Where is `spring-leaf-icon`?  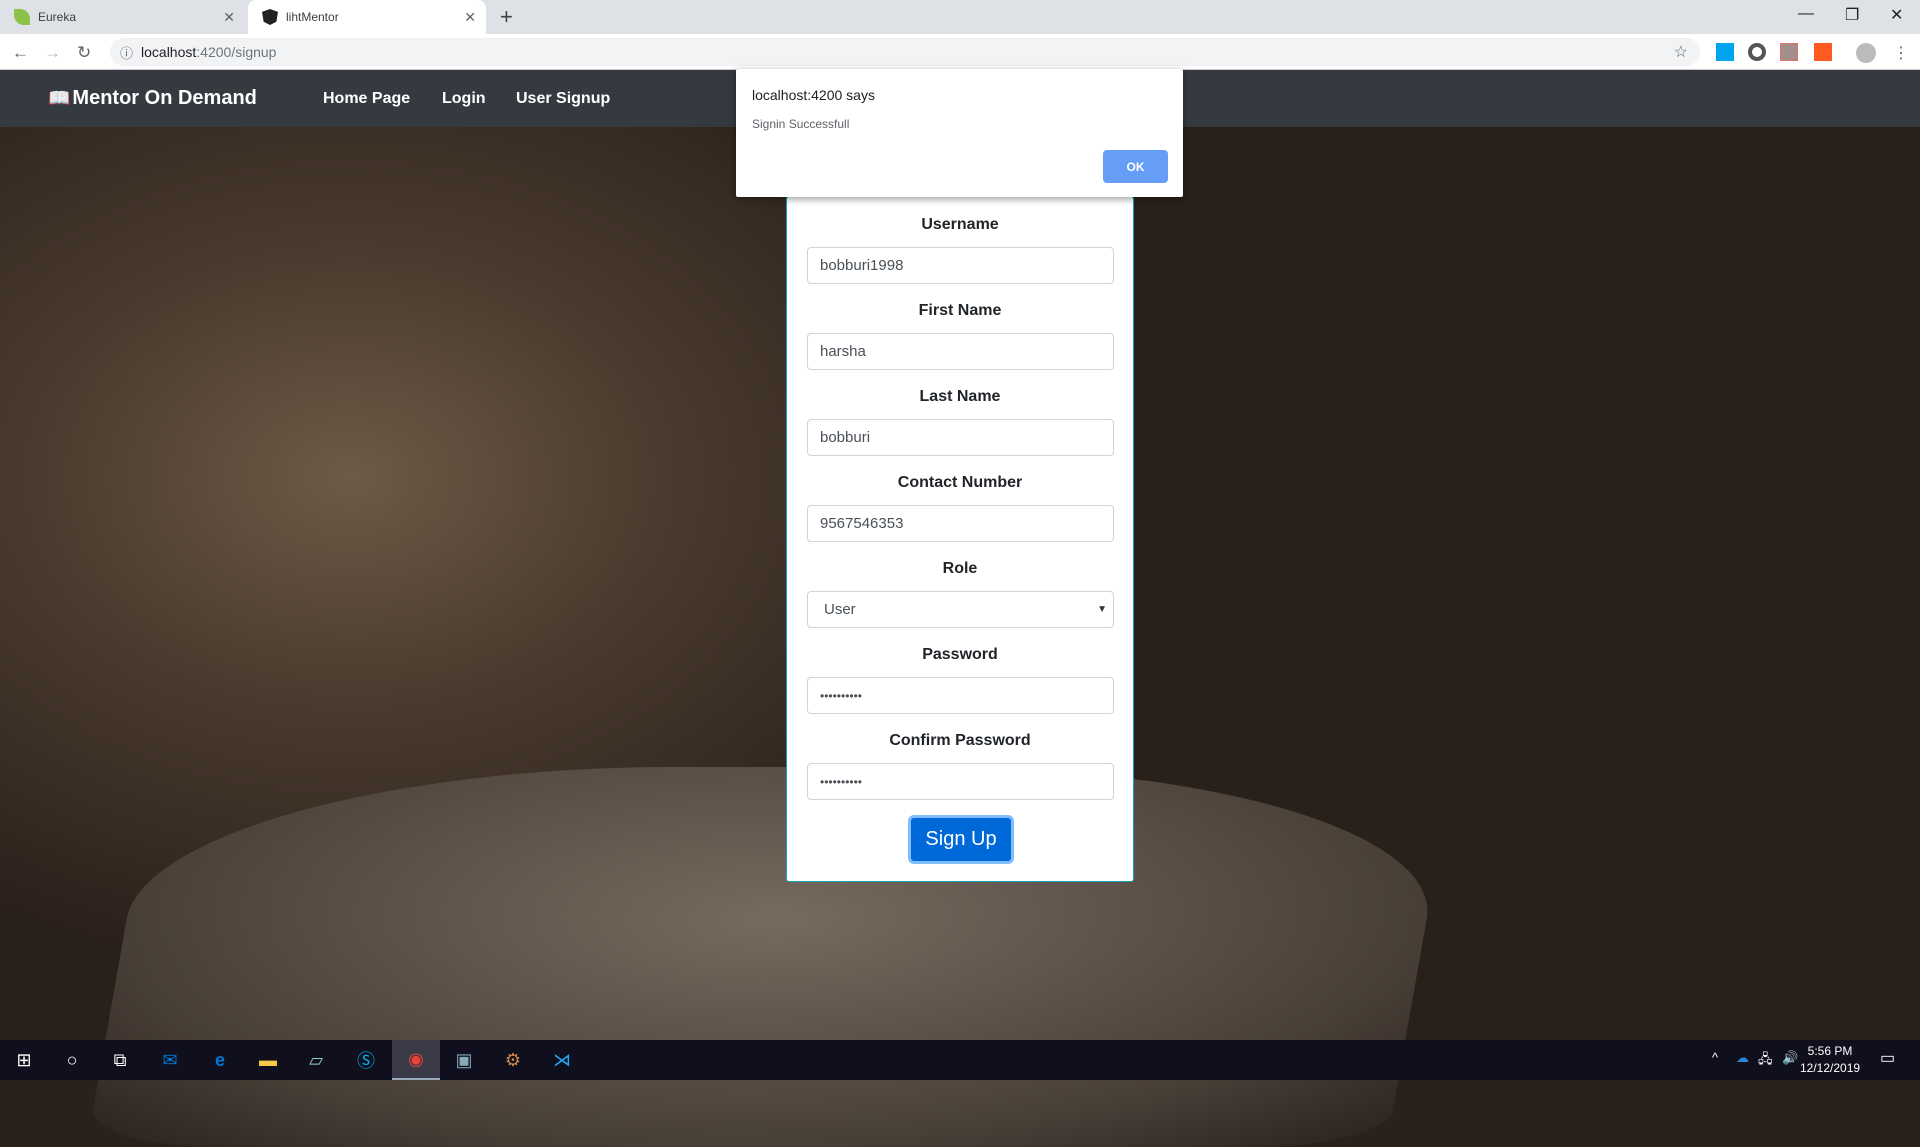
spring-leaf-icon is located at coordinates (22, 17).